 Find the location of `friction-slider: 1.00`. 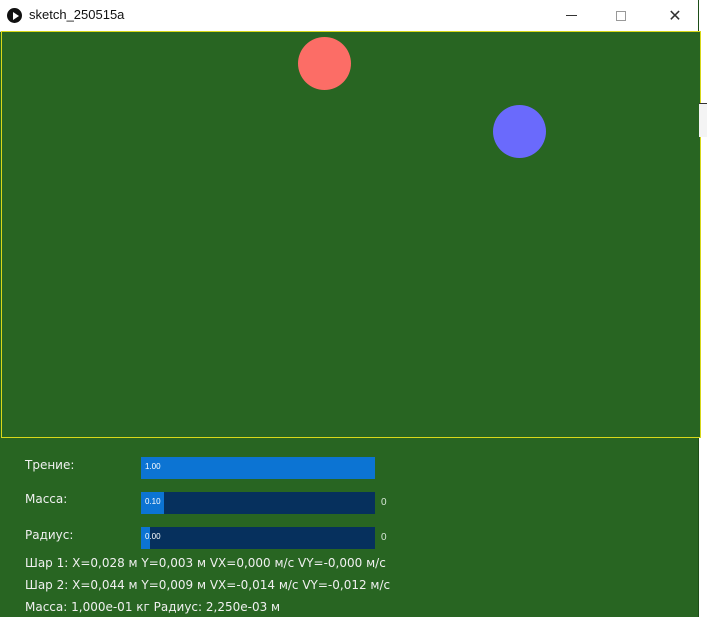

friction-slider: 1.00 is located at coordinates (258, 468).